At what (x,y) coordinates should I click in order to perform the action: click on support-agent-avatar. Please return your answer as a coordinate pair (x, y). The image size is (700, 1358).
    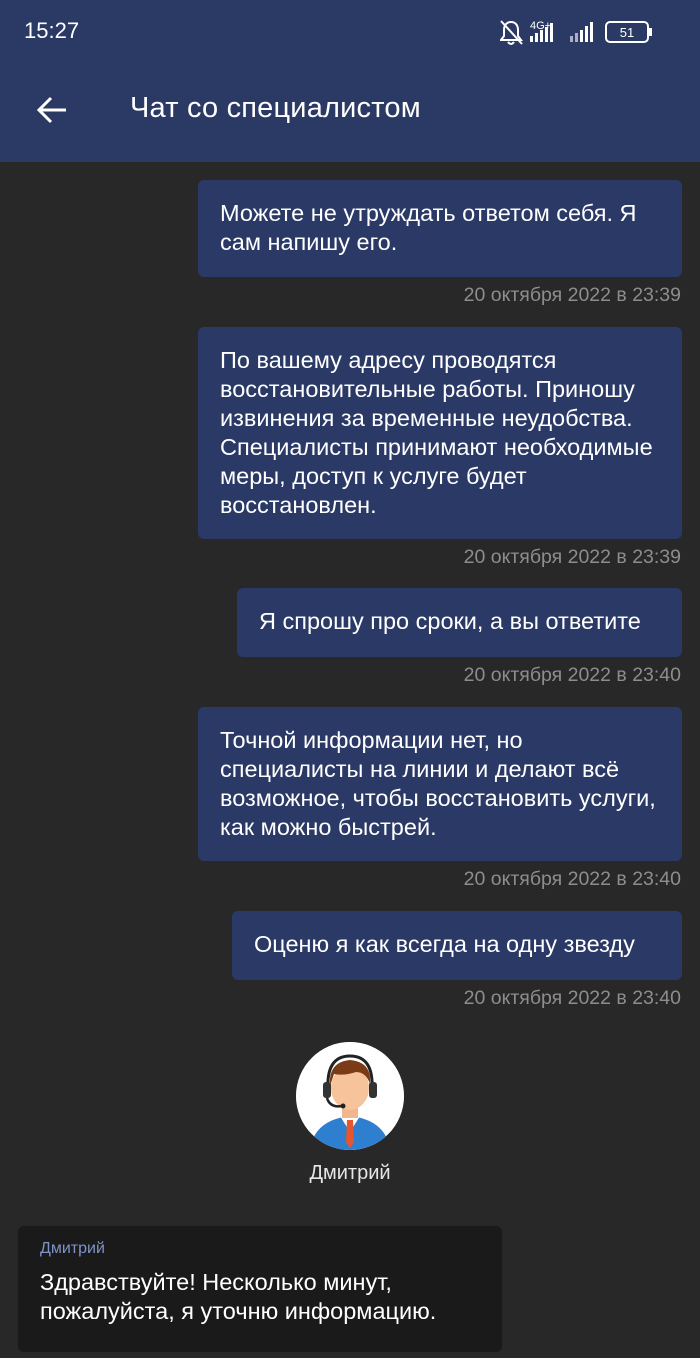
    Looking at the image, I should click on (350, 1096).